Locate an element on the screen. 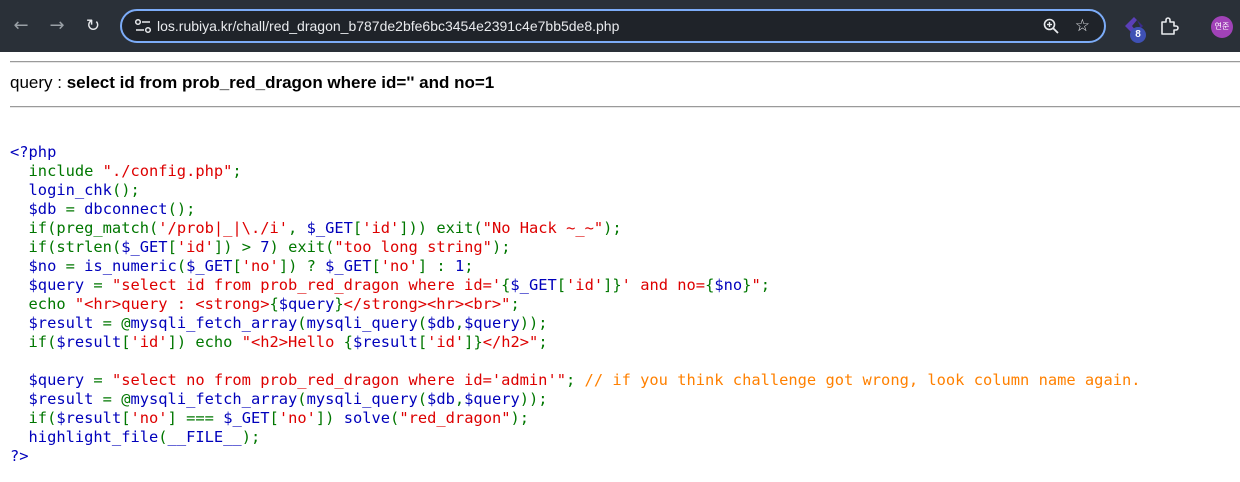 Image resolution: width=1240 pixels, height=482 pixels. code-token: "red_dragon" is located at coordinates (455, 418).